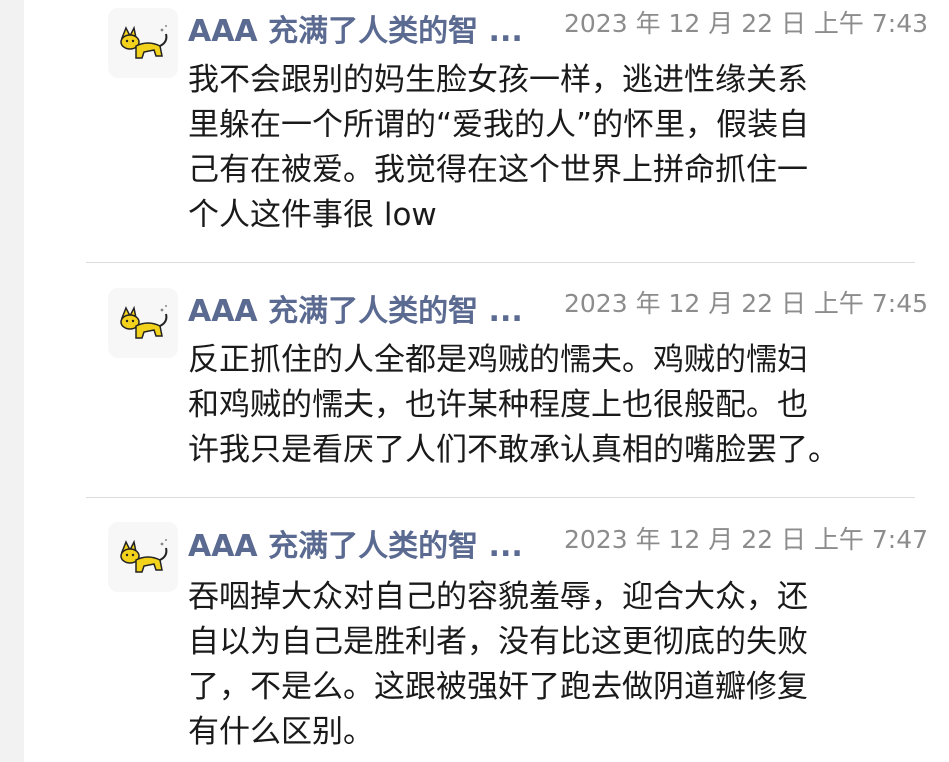 The width and height of the screenshot is (949, 762). What do you see at coordinates (746, 23) in the screenshot?
I see `comment-timestamp: 2023 年 12 月 22 日 上午 7:43` at bounding box center [746, 23].